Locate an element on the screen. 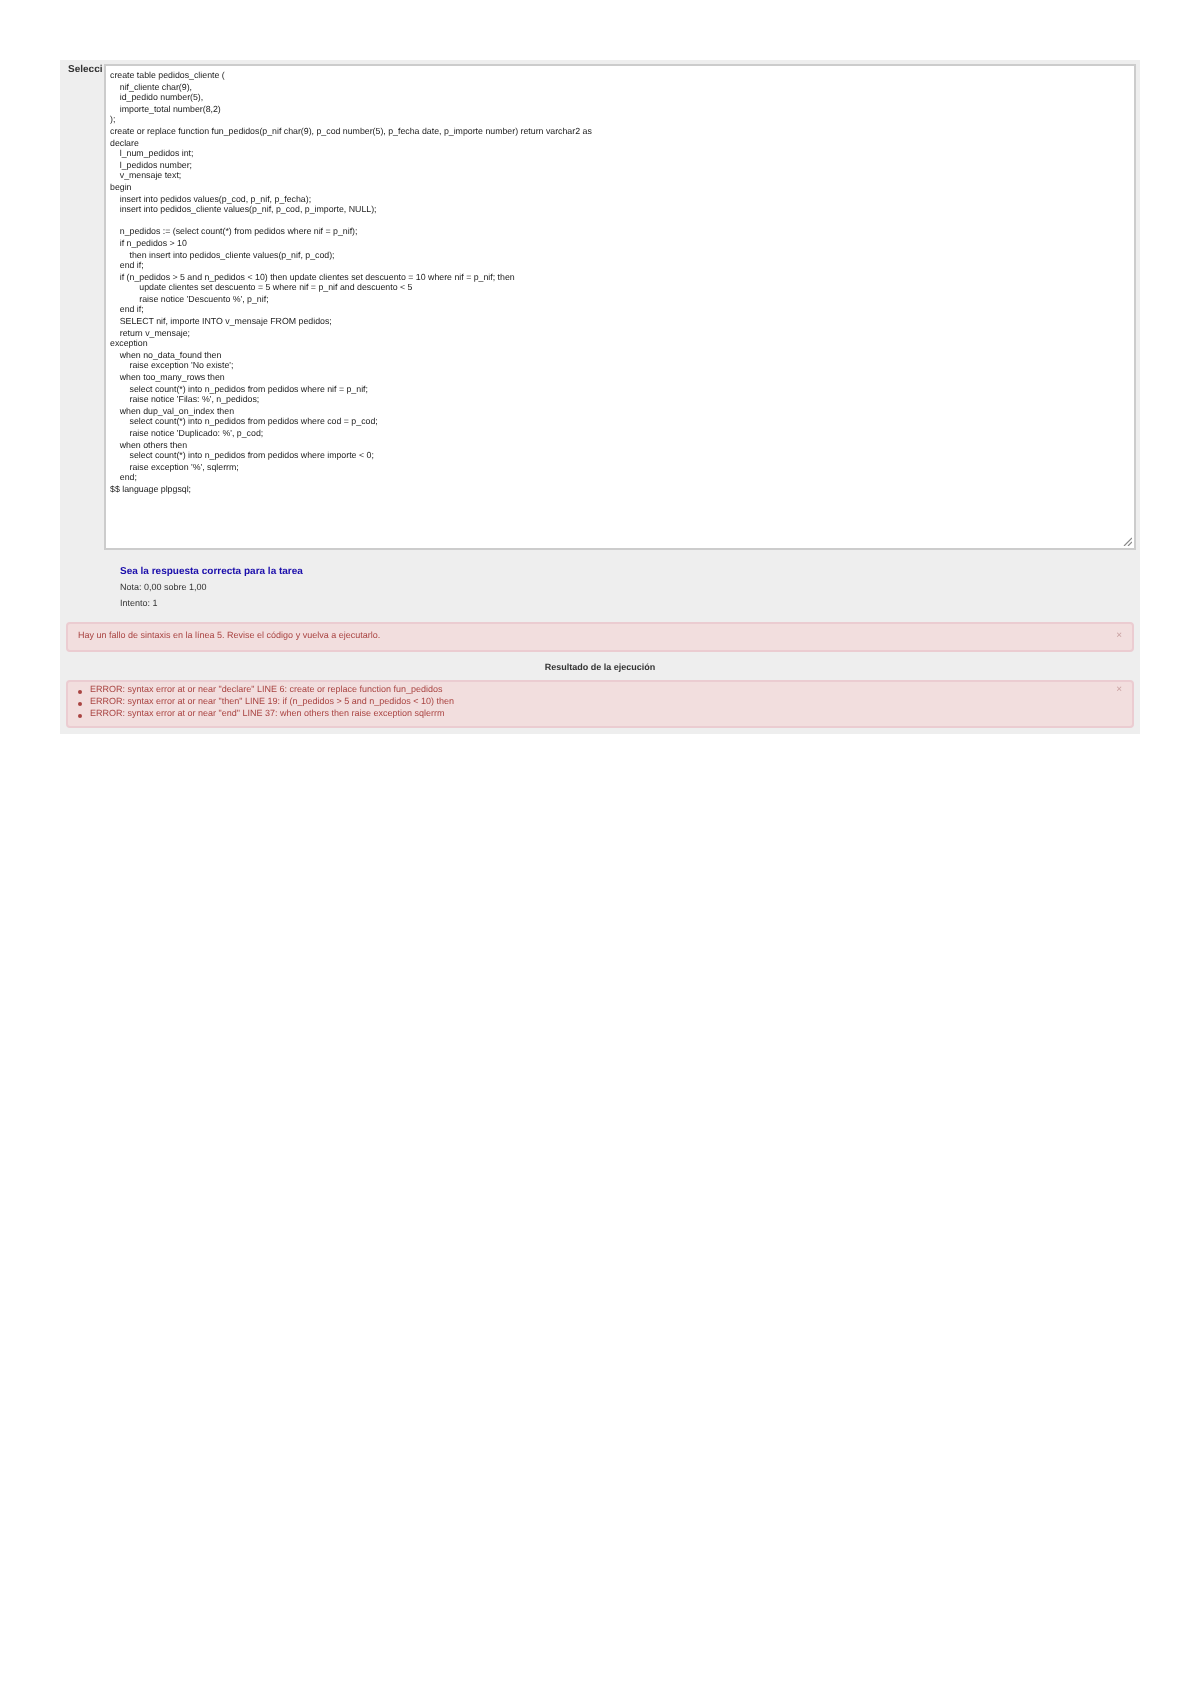 This screenshot has width=1200, height=1696. resize-handle-icon is located at coordinates (1127, 541).